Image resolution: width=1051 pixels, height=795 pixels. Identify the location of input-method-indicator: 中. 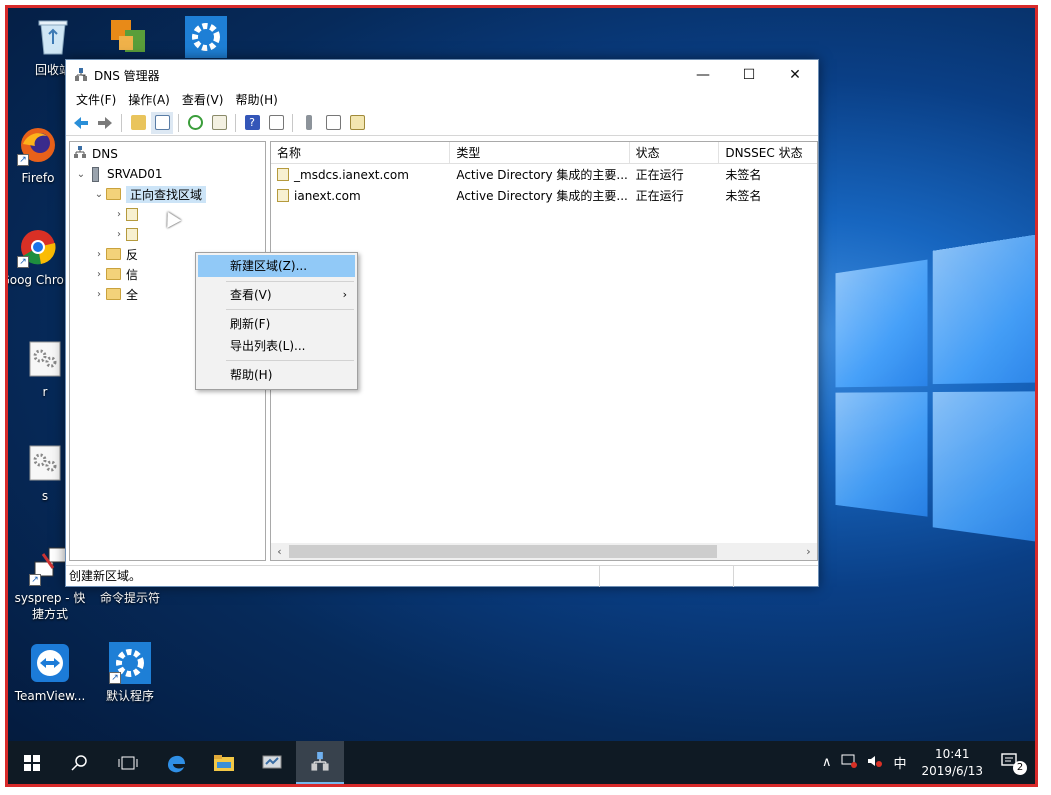
(899, 762).